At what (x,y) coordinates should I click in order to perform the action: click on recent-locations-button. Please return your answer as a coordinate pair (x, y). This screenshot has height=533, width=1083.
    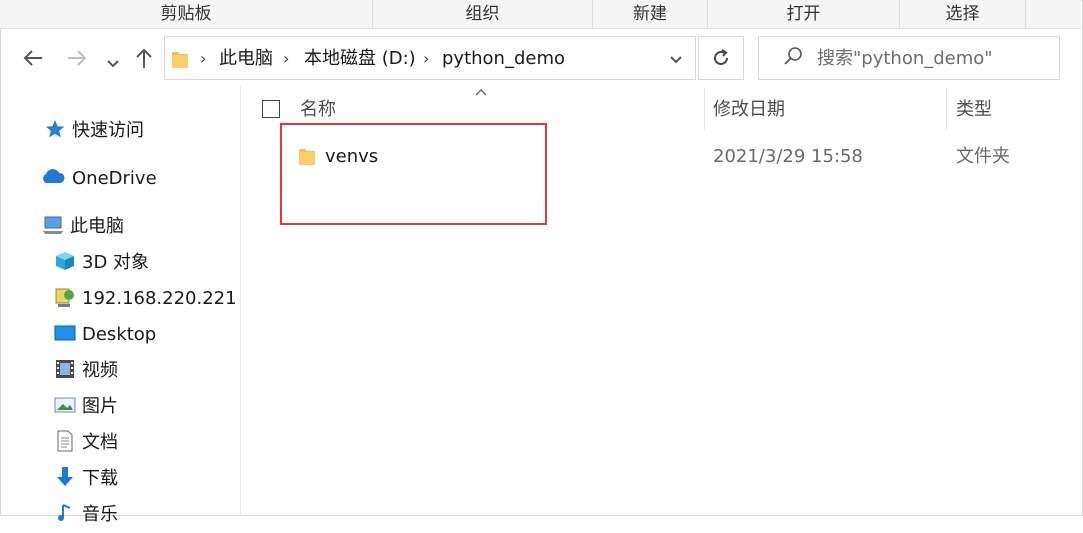
    Looking at the image, I should click on (113, 63).